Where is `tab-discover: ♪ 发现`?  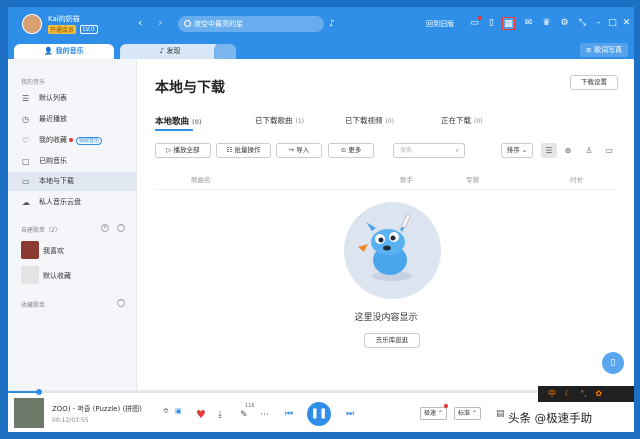 tab-discover: ♪ 发现 is located at coordinates (170, 51).